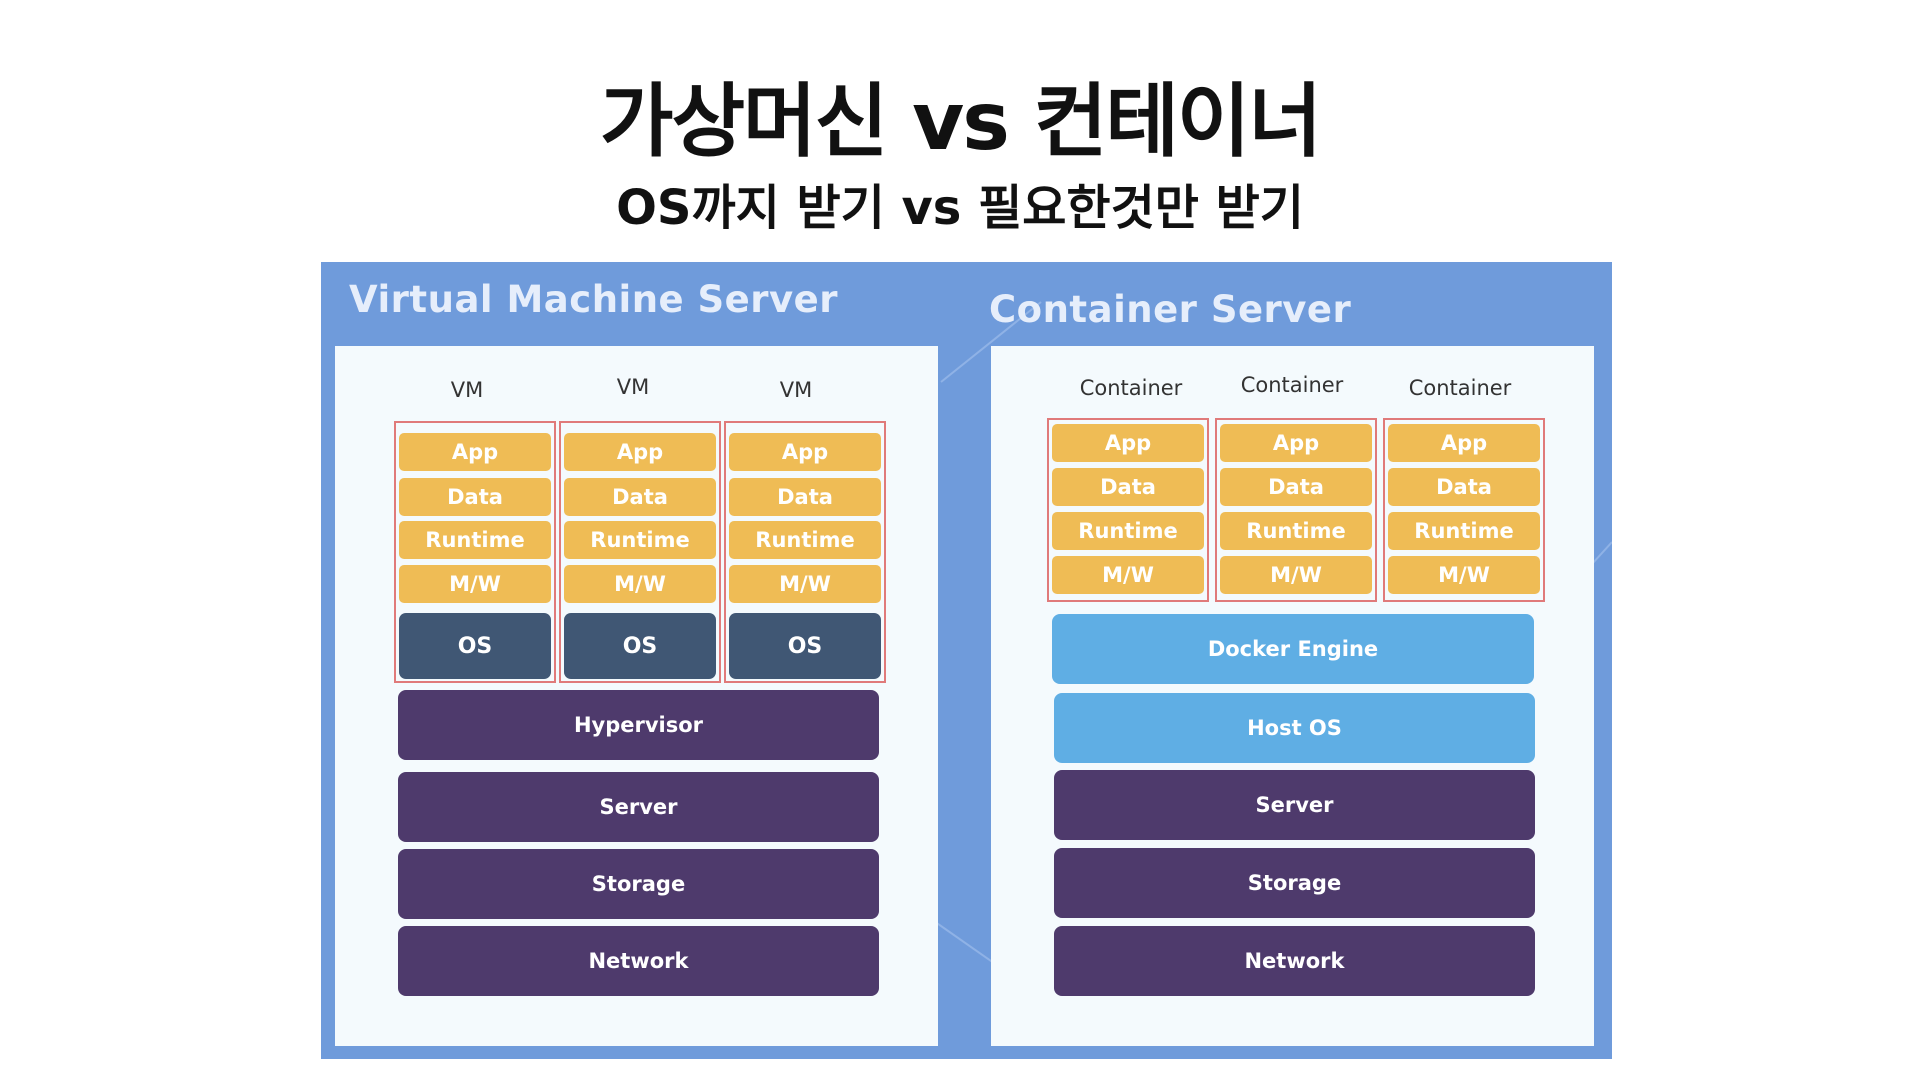  Describe the element at coordinates (1170, 309) in the screenshot. I see `container-server-title: Container Server` at that location.